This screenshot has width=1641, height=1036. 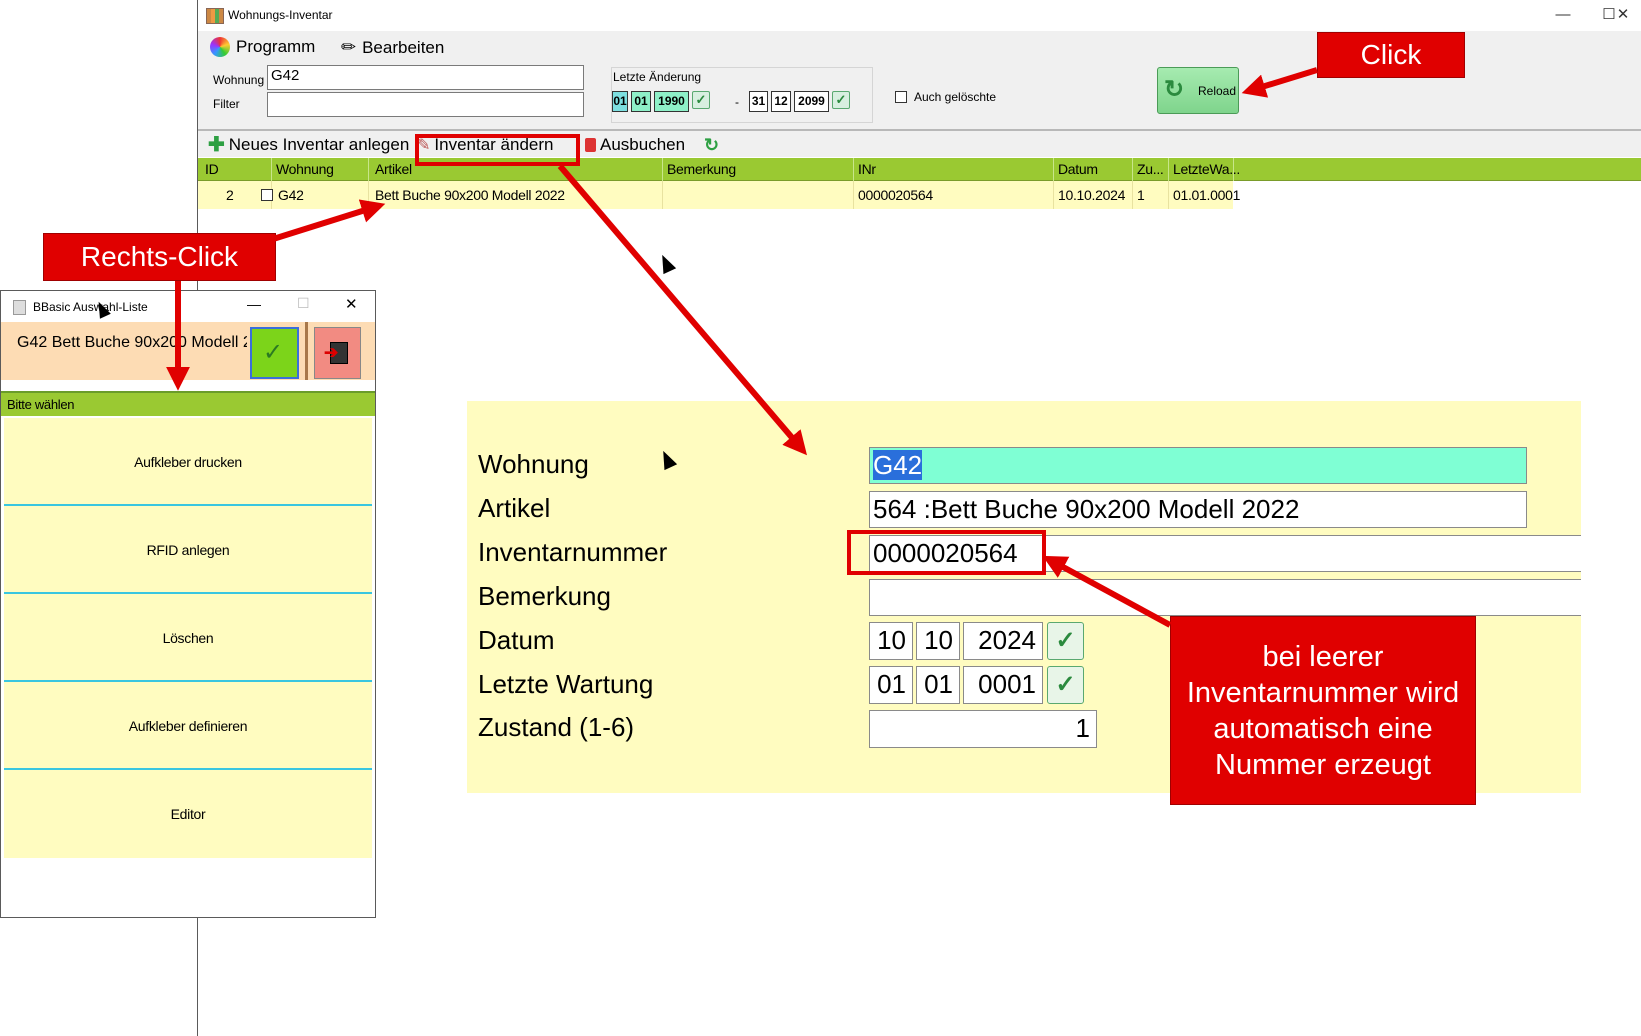 What do you see at coordinates (267, 195) in the screenshot?
I see `row-checkbox` at bounding box center [267, 195].